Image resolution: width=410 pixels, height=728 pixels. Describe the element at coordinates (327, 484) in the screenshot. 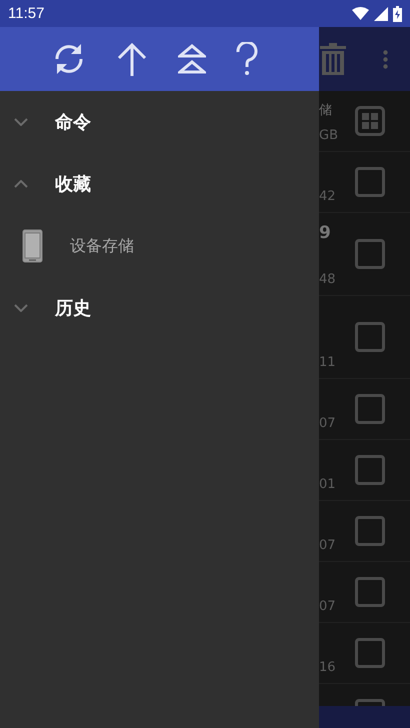

I see `file-info: 01` at that location.